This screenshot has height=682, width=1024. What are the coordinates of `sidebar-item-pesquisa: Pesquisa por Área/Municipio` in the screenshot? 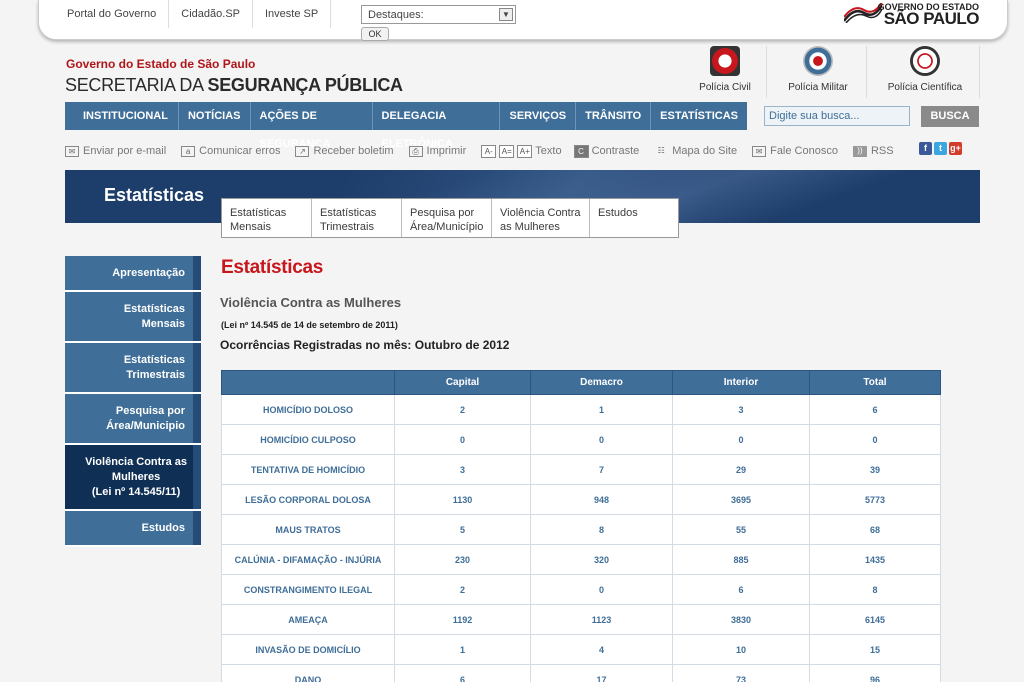 It's located at (133, 419).